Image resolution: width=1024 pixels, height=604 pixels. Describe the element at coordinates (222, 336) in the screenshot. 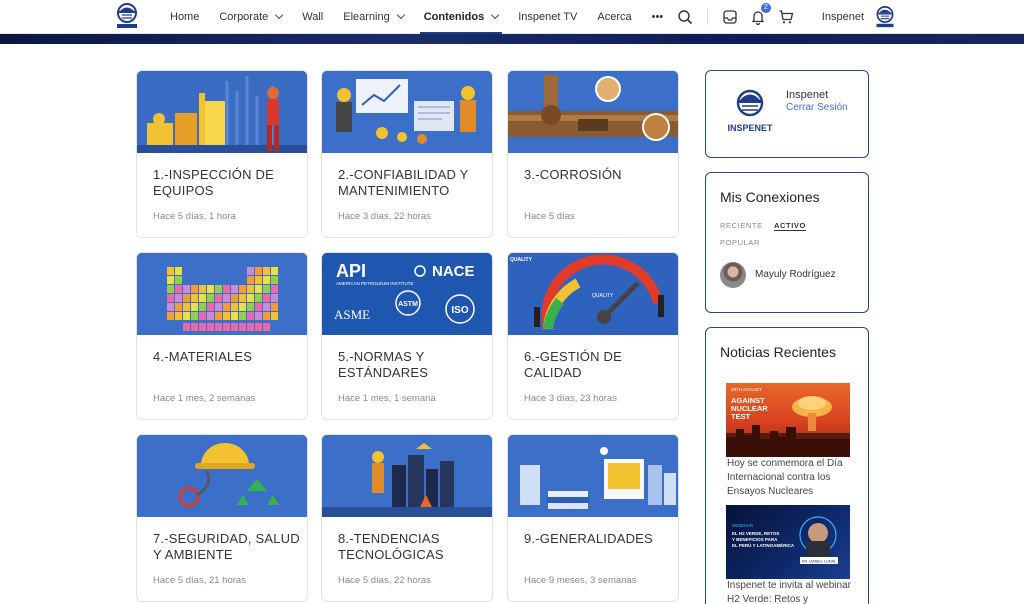

I see `category-card: 4.-Materiales Hace 1 mes, 2 semanas` at that location.